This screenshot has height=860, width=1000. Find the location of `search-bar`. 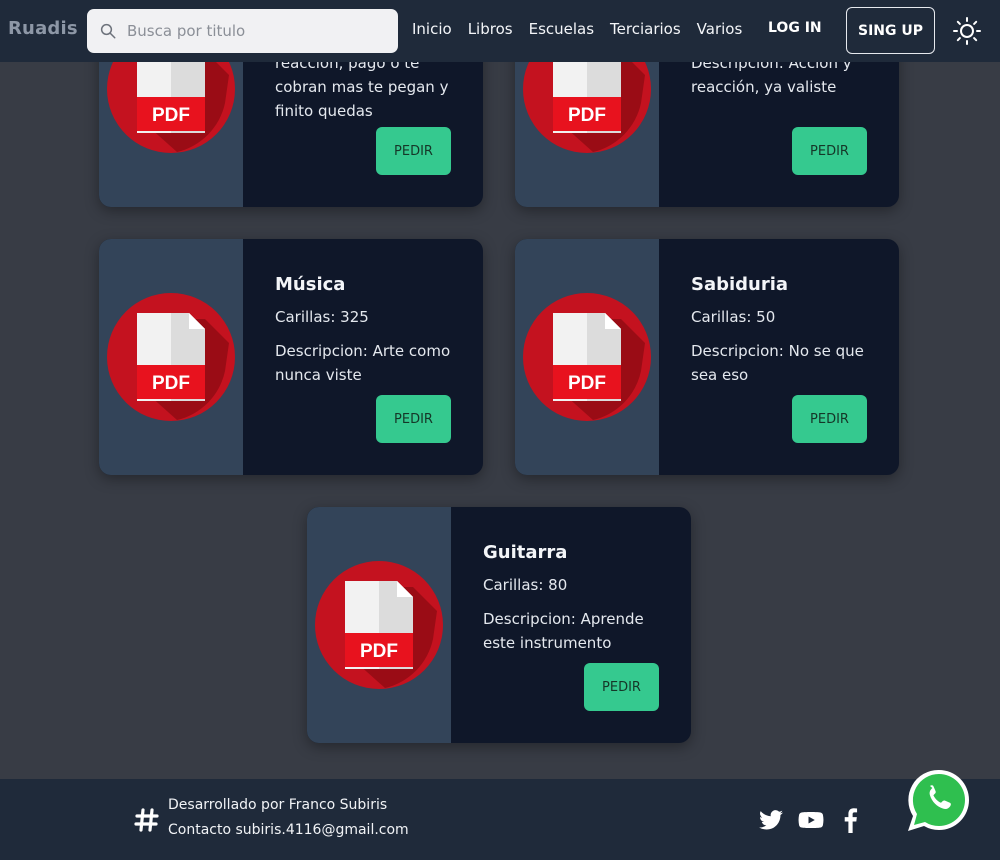

search-bar is located at coordinates (242, 31).